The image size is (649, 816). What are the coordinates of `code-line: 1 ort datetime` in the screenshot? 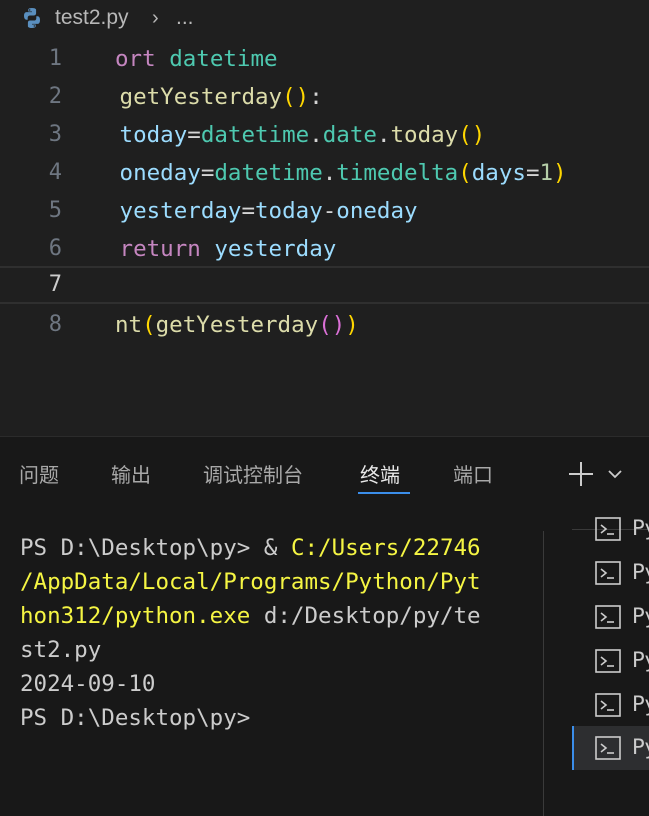 It's located at (324, 59).